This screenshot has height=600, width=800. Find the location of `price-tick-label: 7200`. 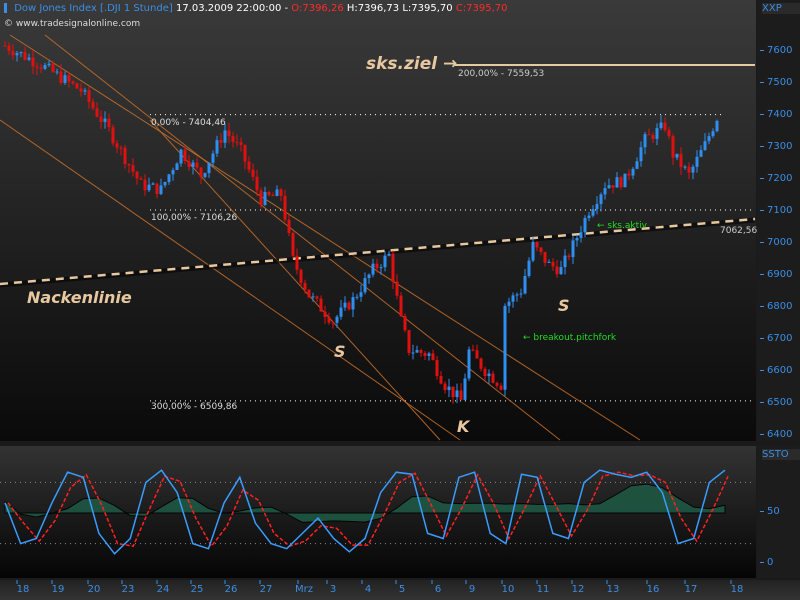

price-tick-label: 7200 is located at coordinates (776, 178).